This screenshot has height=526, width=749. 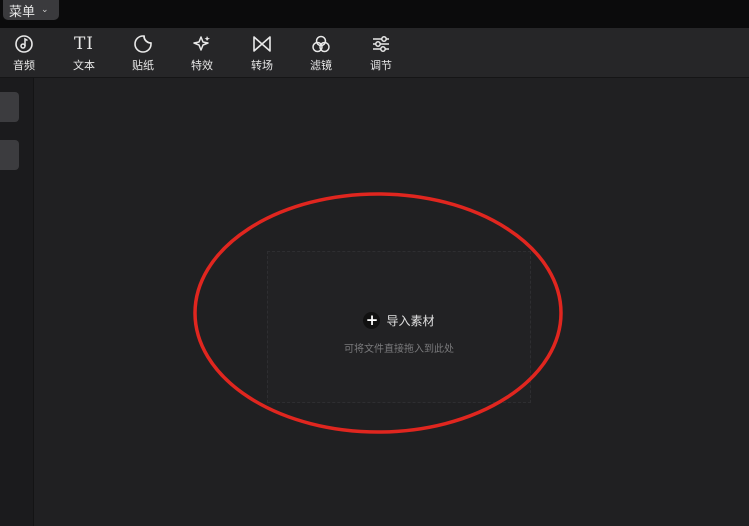 What do you see at coordinates (24, 65) in the screenshot?
I see `toolbar-audio-label: 音频` at bounding box center [24, 65].